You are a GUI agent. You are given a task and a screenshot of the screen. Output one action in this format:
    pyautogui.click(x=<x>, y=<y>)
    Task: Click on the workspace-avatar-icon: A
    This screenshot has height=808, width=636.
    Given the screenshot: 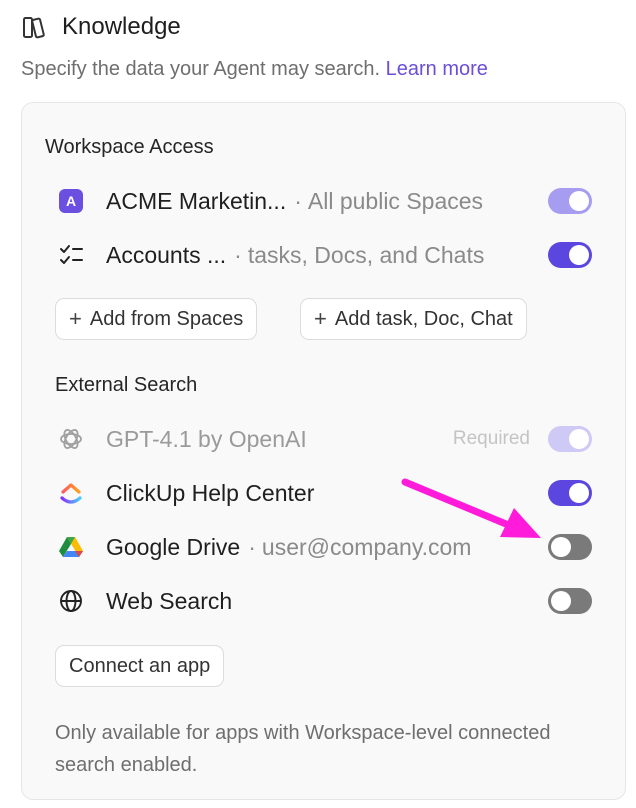 What is the action you would take?
    pyautogui.click(x=71, y=201)
    